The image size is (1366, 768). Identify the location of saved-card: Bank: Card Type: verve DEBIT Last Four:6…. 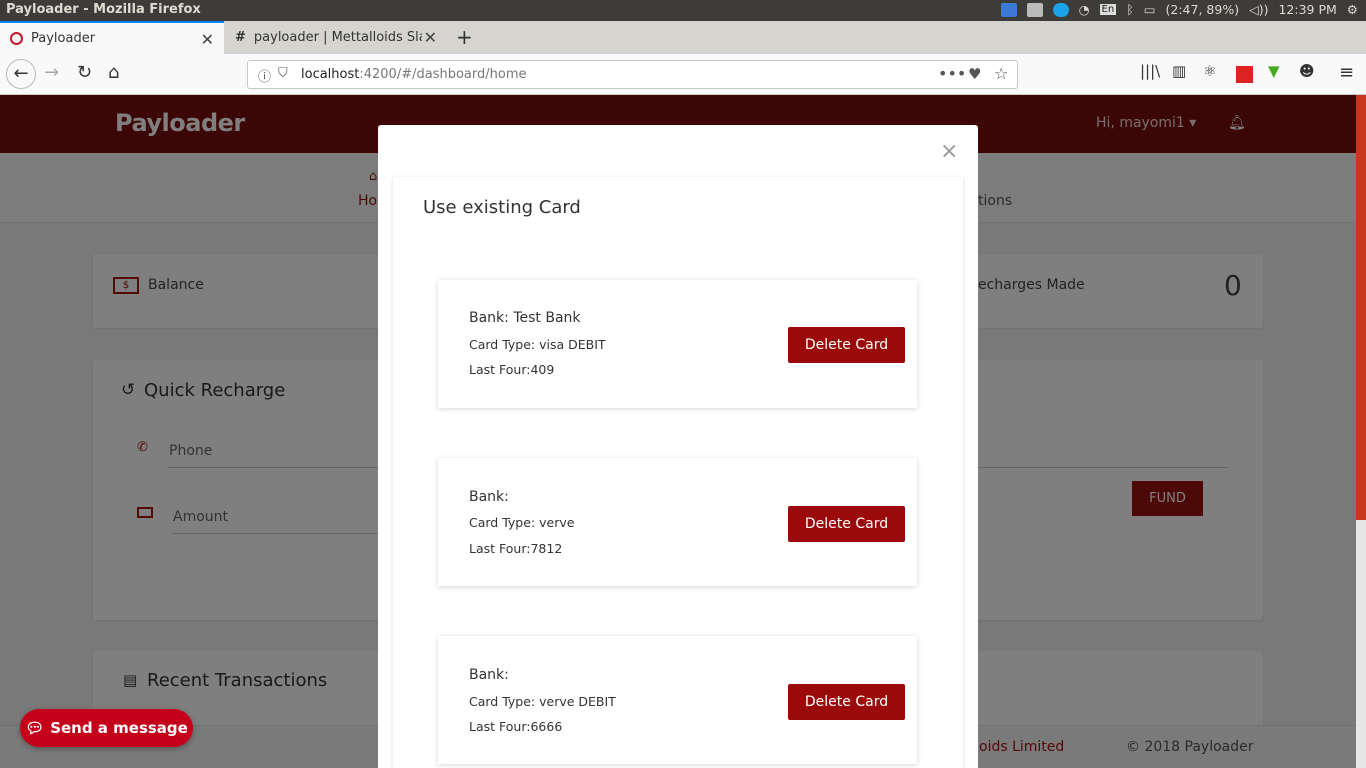
(677, 700).